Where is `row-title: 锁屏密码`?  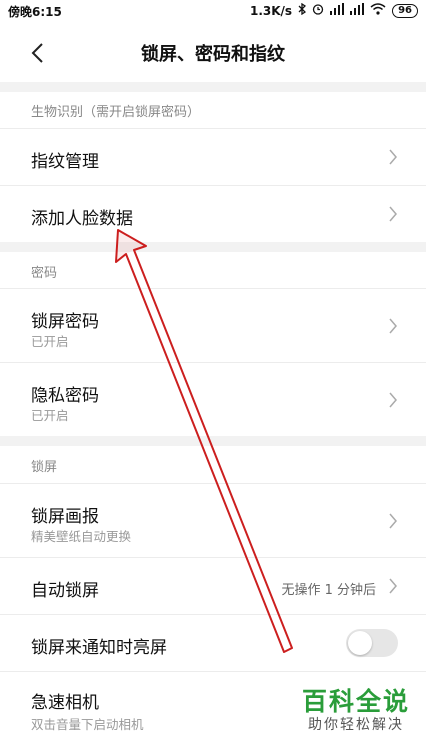
row-title: 锁屏密码 is located at coordinates (65, 322).